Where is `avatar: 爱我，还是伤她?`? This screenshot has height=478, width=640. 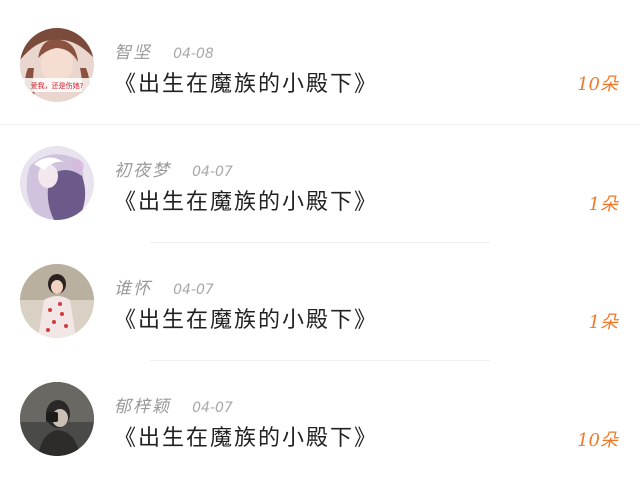 avatar: 爱我，还是伤她? is located at coordinates (57, 65).